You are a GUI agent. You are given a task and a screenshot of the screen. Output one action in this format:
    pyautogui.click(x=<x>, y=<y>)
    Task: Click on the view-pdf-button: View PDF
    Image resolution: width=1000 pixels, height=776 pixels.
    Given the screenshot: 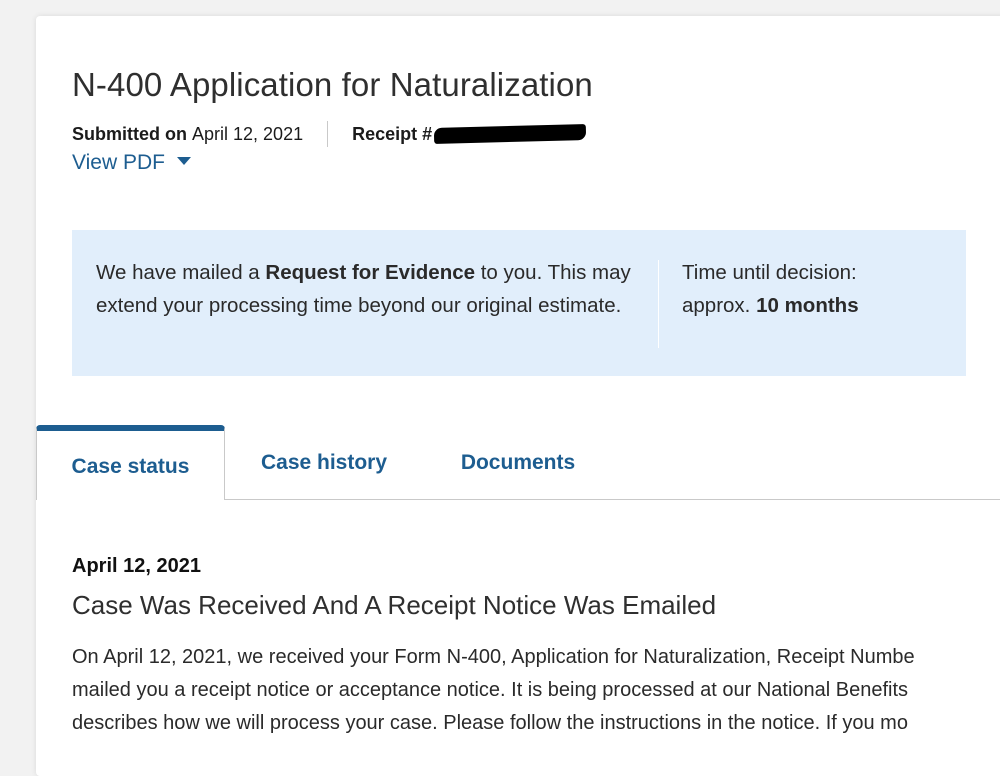 What is the action you would take?
    pyautogui.click(x=131, y=163)
    